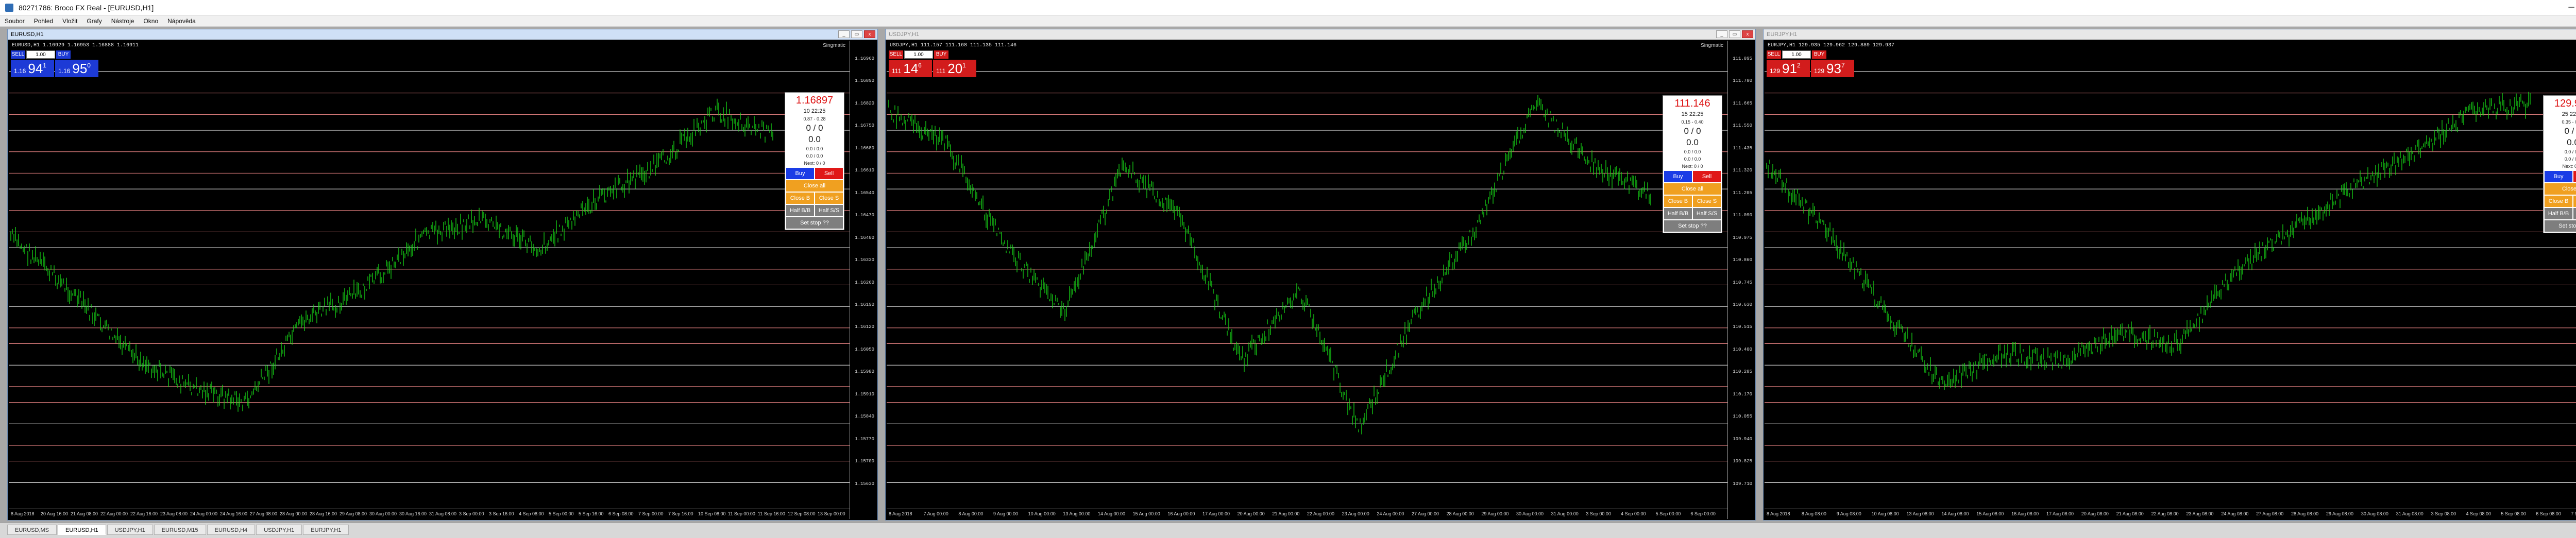  Describe the element at coordinates (802, 513) in the screenshot. I see `time-tick-label: 12 Sep 08:00` at that location.